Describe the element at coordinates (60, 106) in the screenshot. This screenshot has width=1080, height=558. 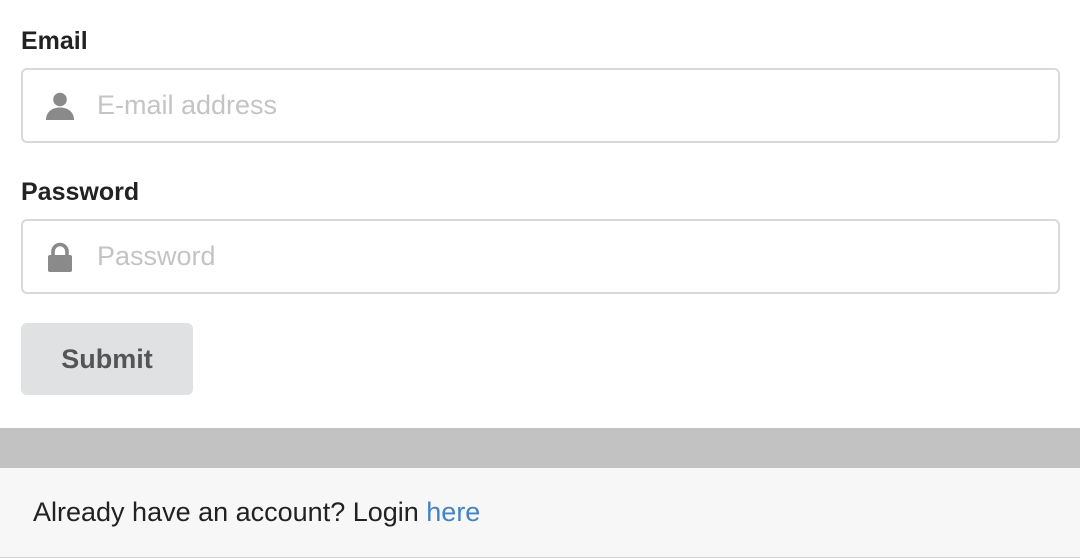
I see `user-icon` at that location.